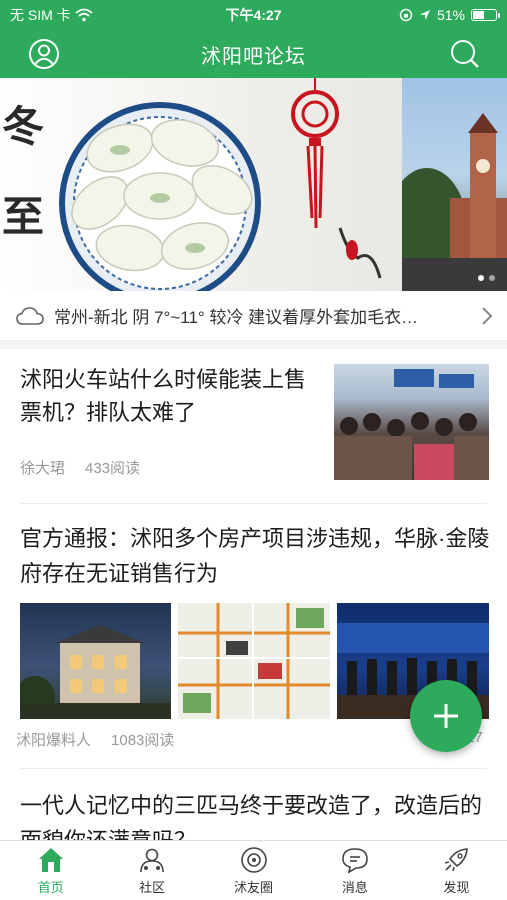 The height and width of the screenshot is (900, 507). I want to click on tab-messages: 消息, so click(354, 870).